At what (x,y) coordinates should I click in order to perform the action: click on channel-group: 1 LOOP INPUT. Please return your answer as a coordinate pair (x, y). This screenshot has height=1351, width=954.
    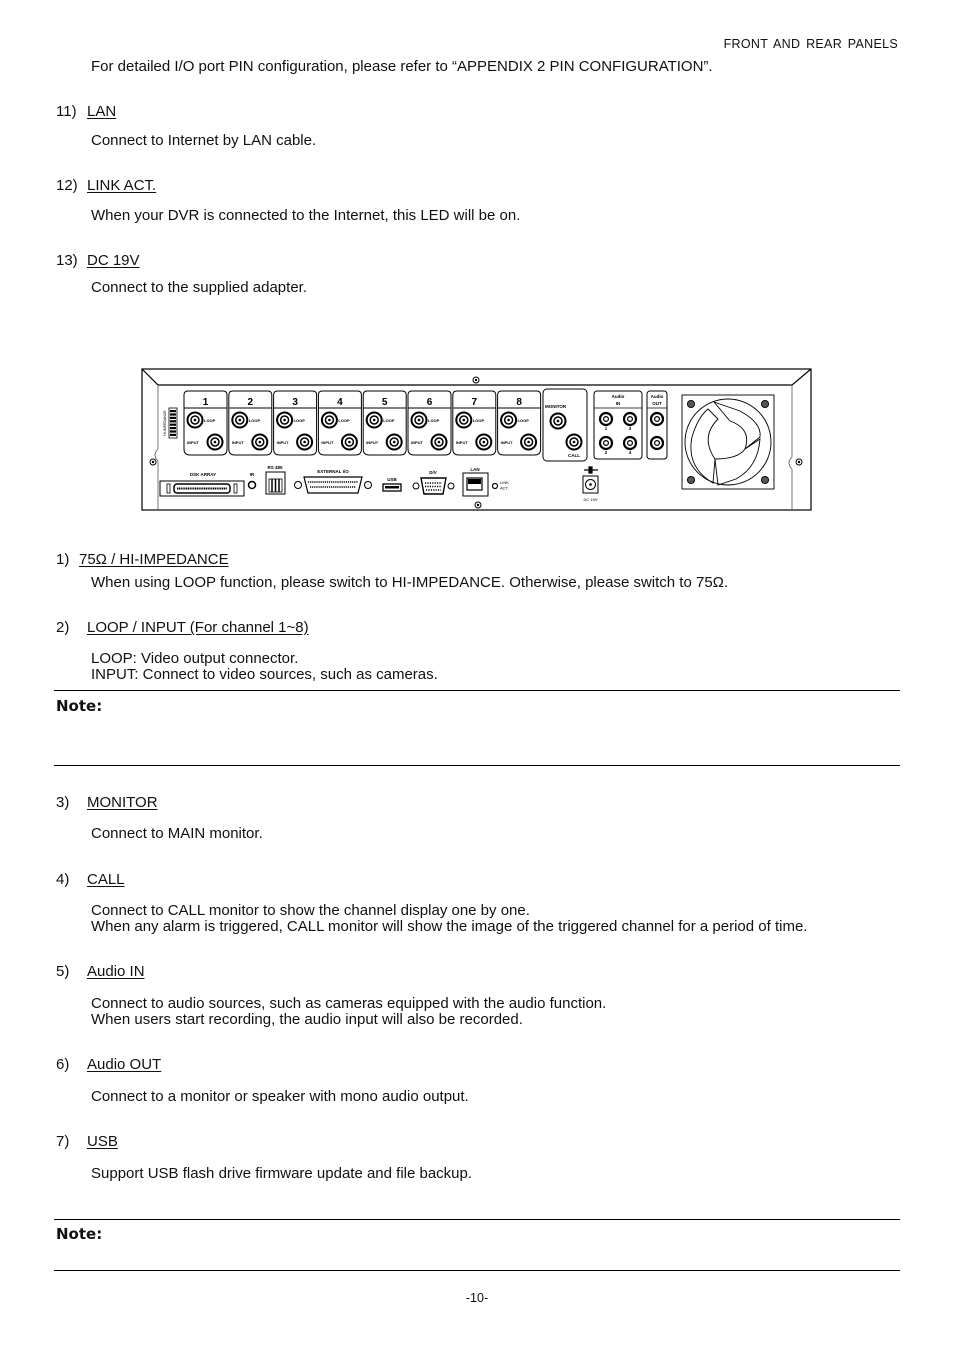
    Looking at the image, I should click on (205, 423).